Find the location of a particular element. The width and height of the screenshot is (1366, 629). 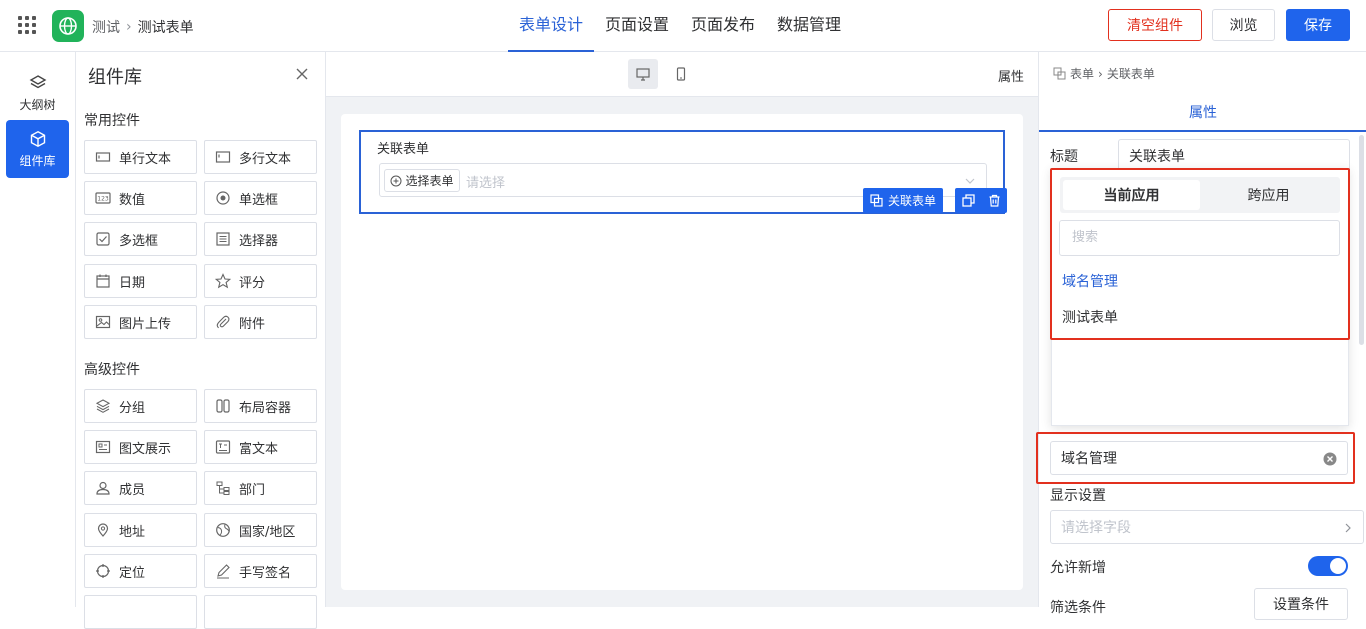

component-select: 选择器 is located at coordinates (260, 239).